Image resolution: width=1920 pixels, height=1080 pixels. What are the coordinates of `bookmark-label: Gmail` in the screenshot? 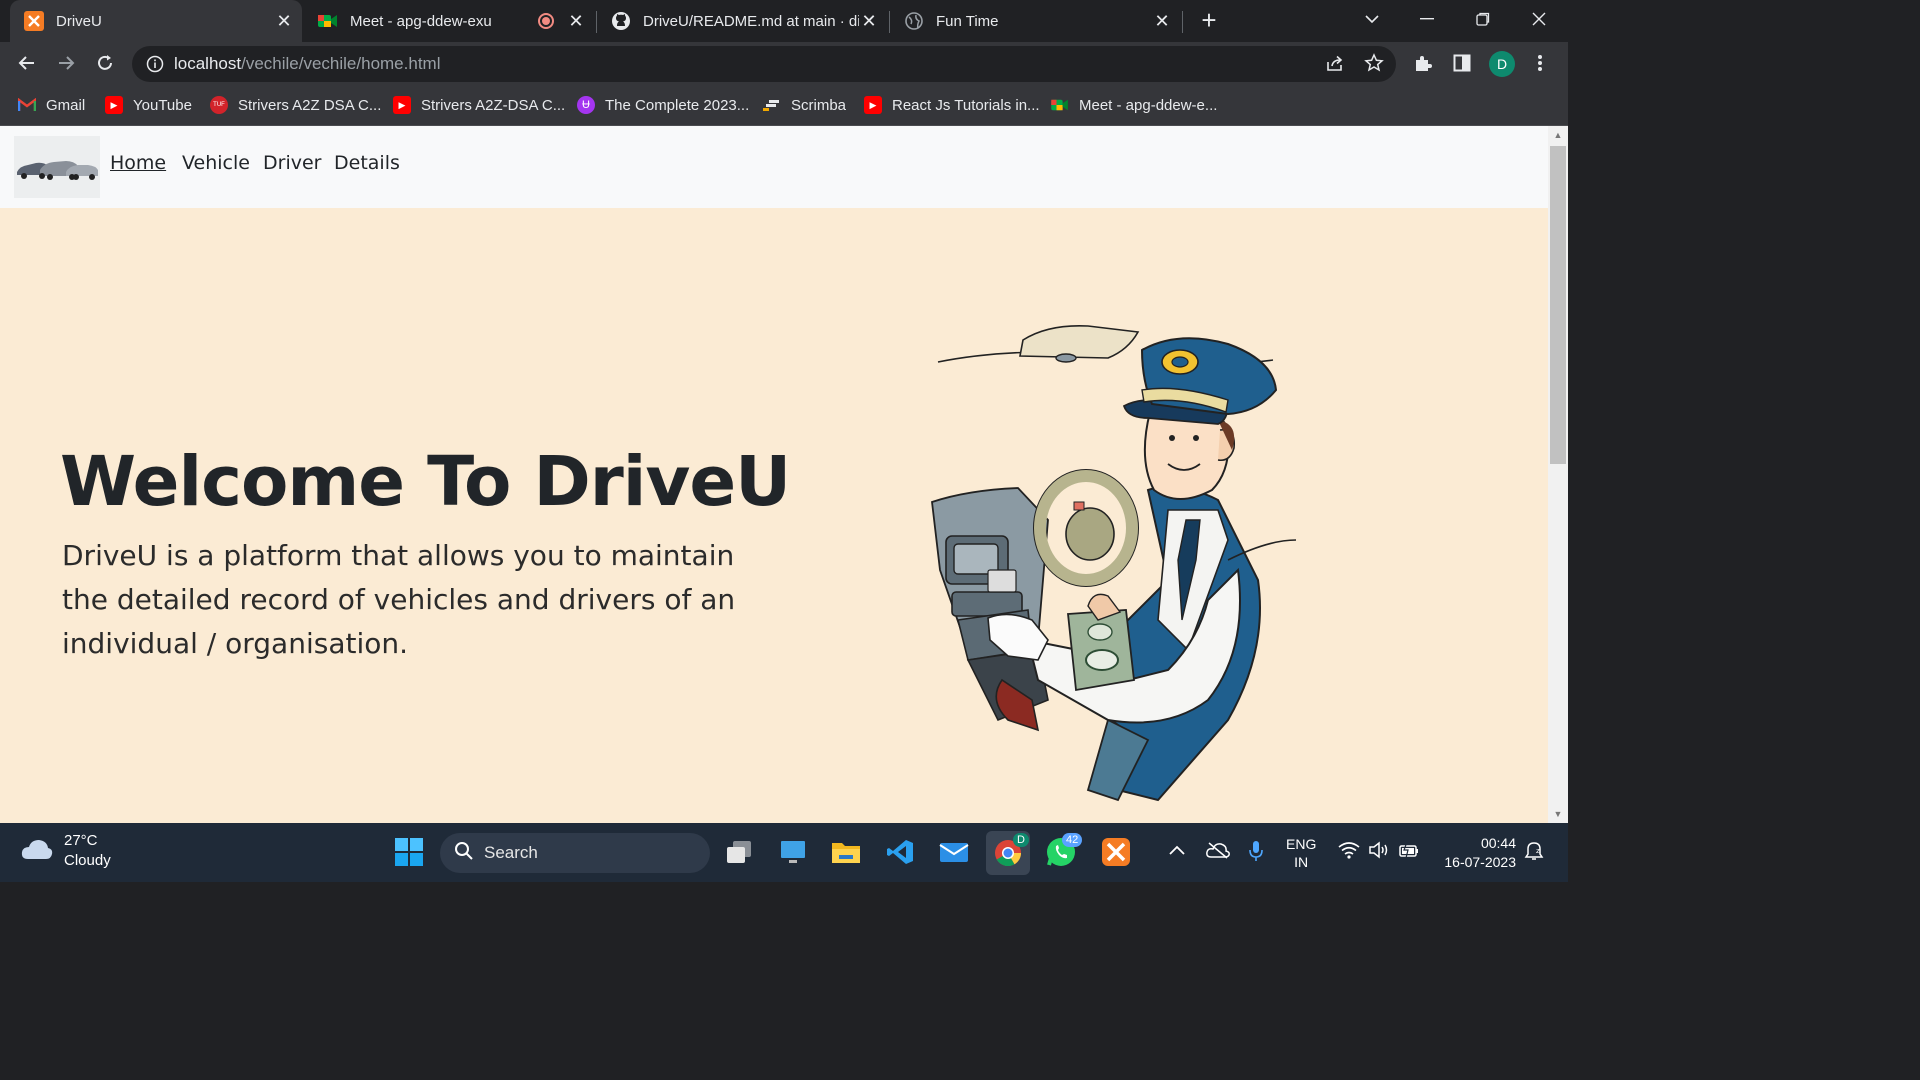 It's located at (66, 105).